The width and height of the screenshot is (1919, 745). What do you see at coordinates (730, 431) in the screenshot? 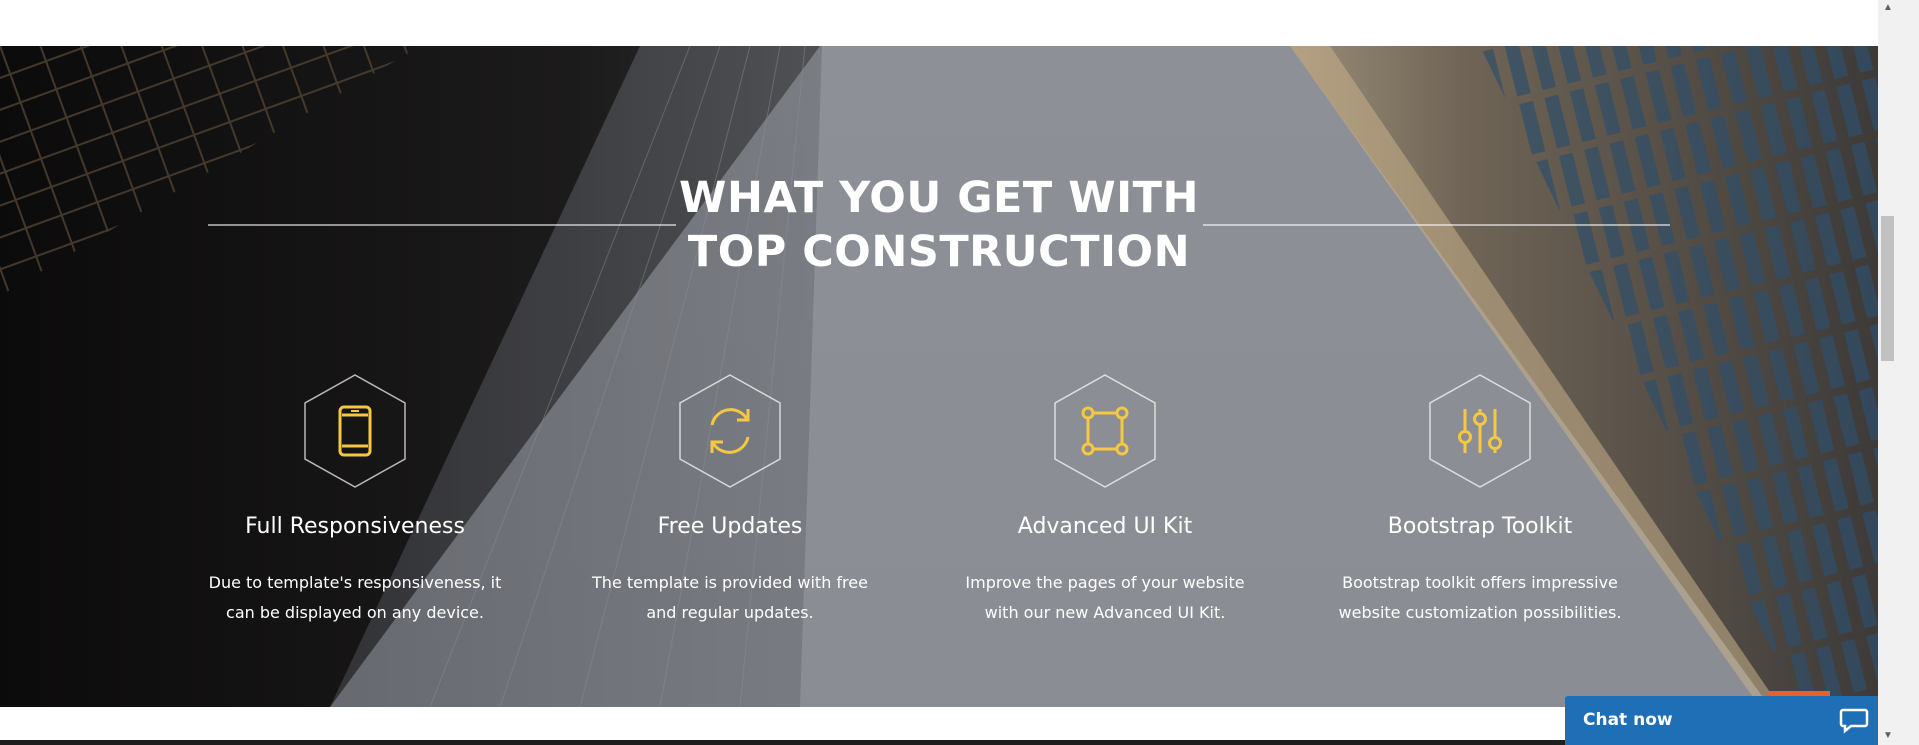
I see `refresh-icon` at bounding box center [730, 431].